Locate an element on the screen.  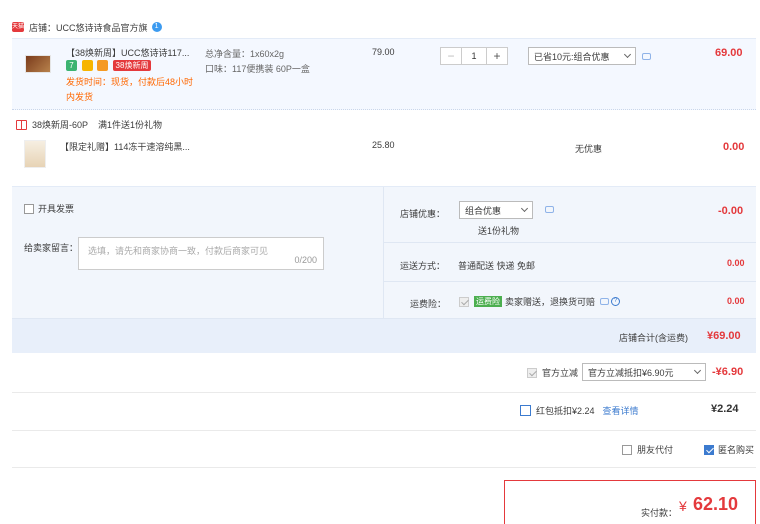
official-discount-value: 官方立减抵扣¥6.90元 is located at coordinates (631, 372).